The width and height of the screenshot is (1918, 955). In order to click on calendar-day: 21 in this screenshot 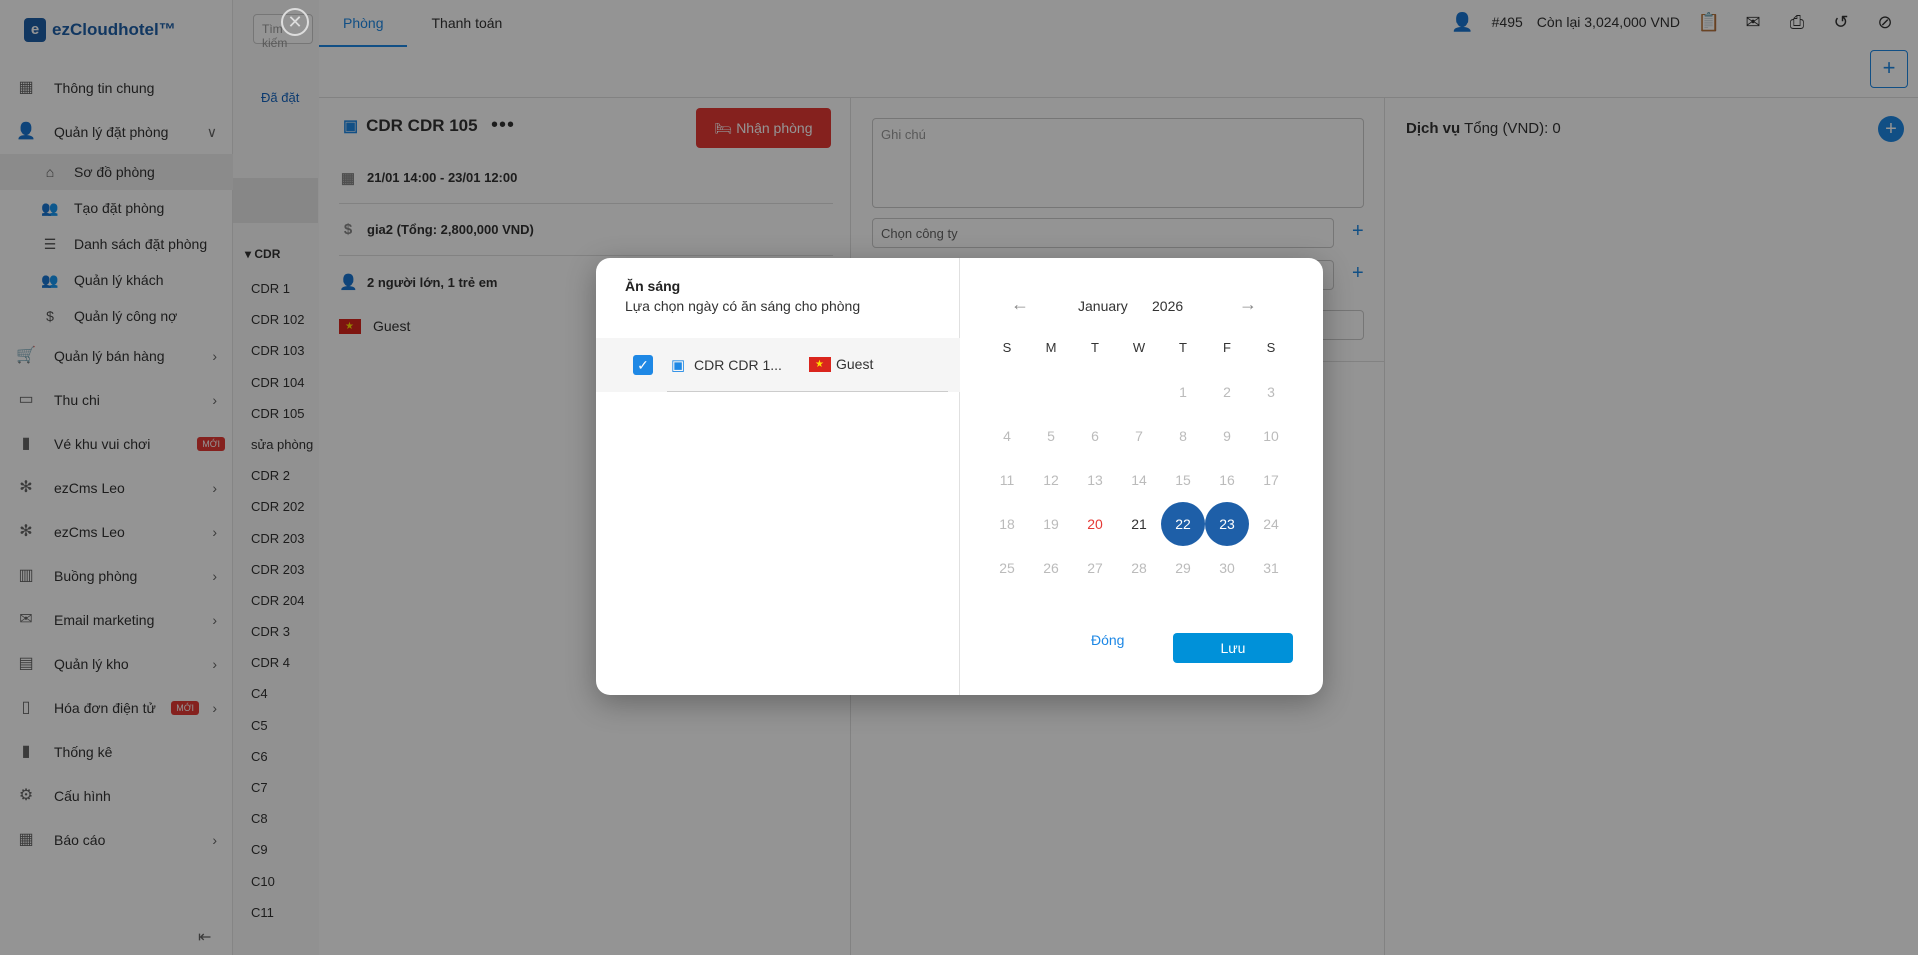, I will do `click(1139, 524)`.